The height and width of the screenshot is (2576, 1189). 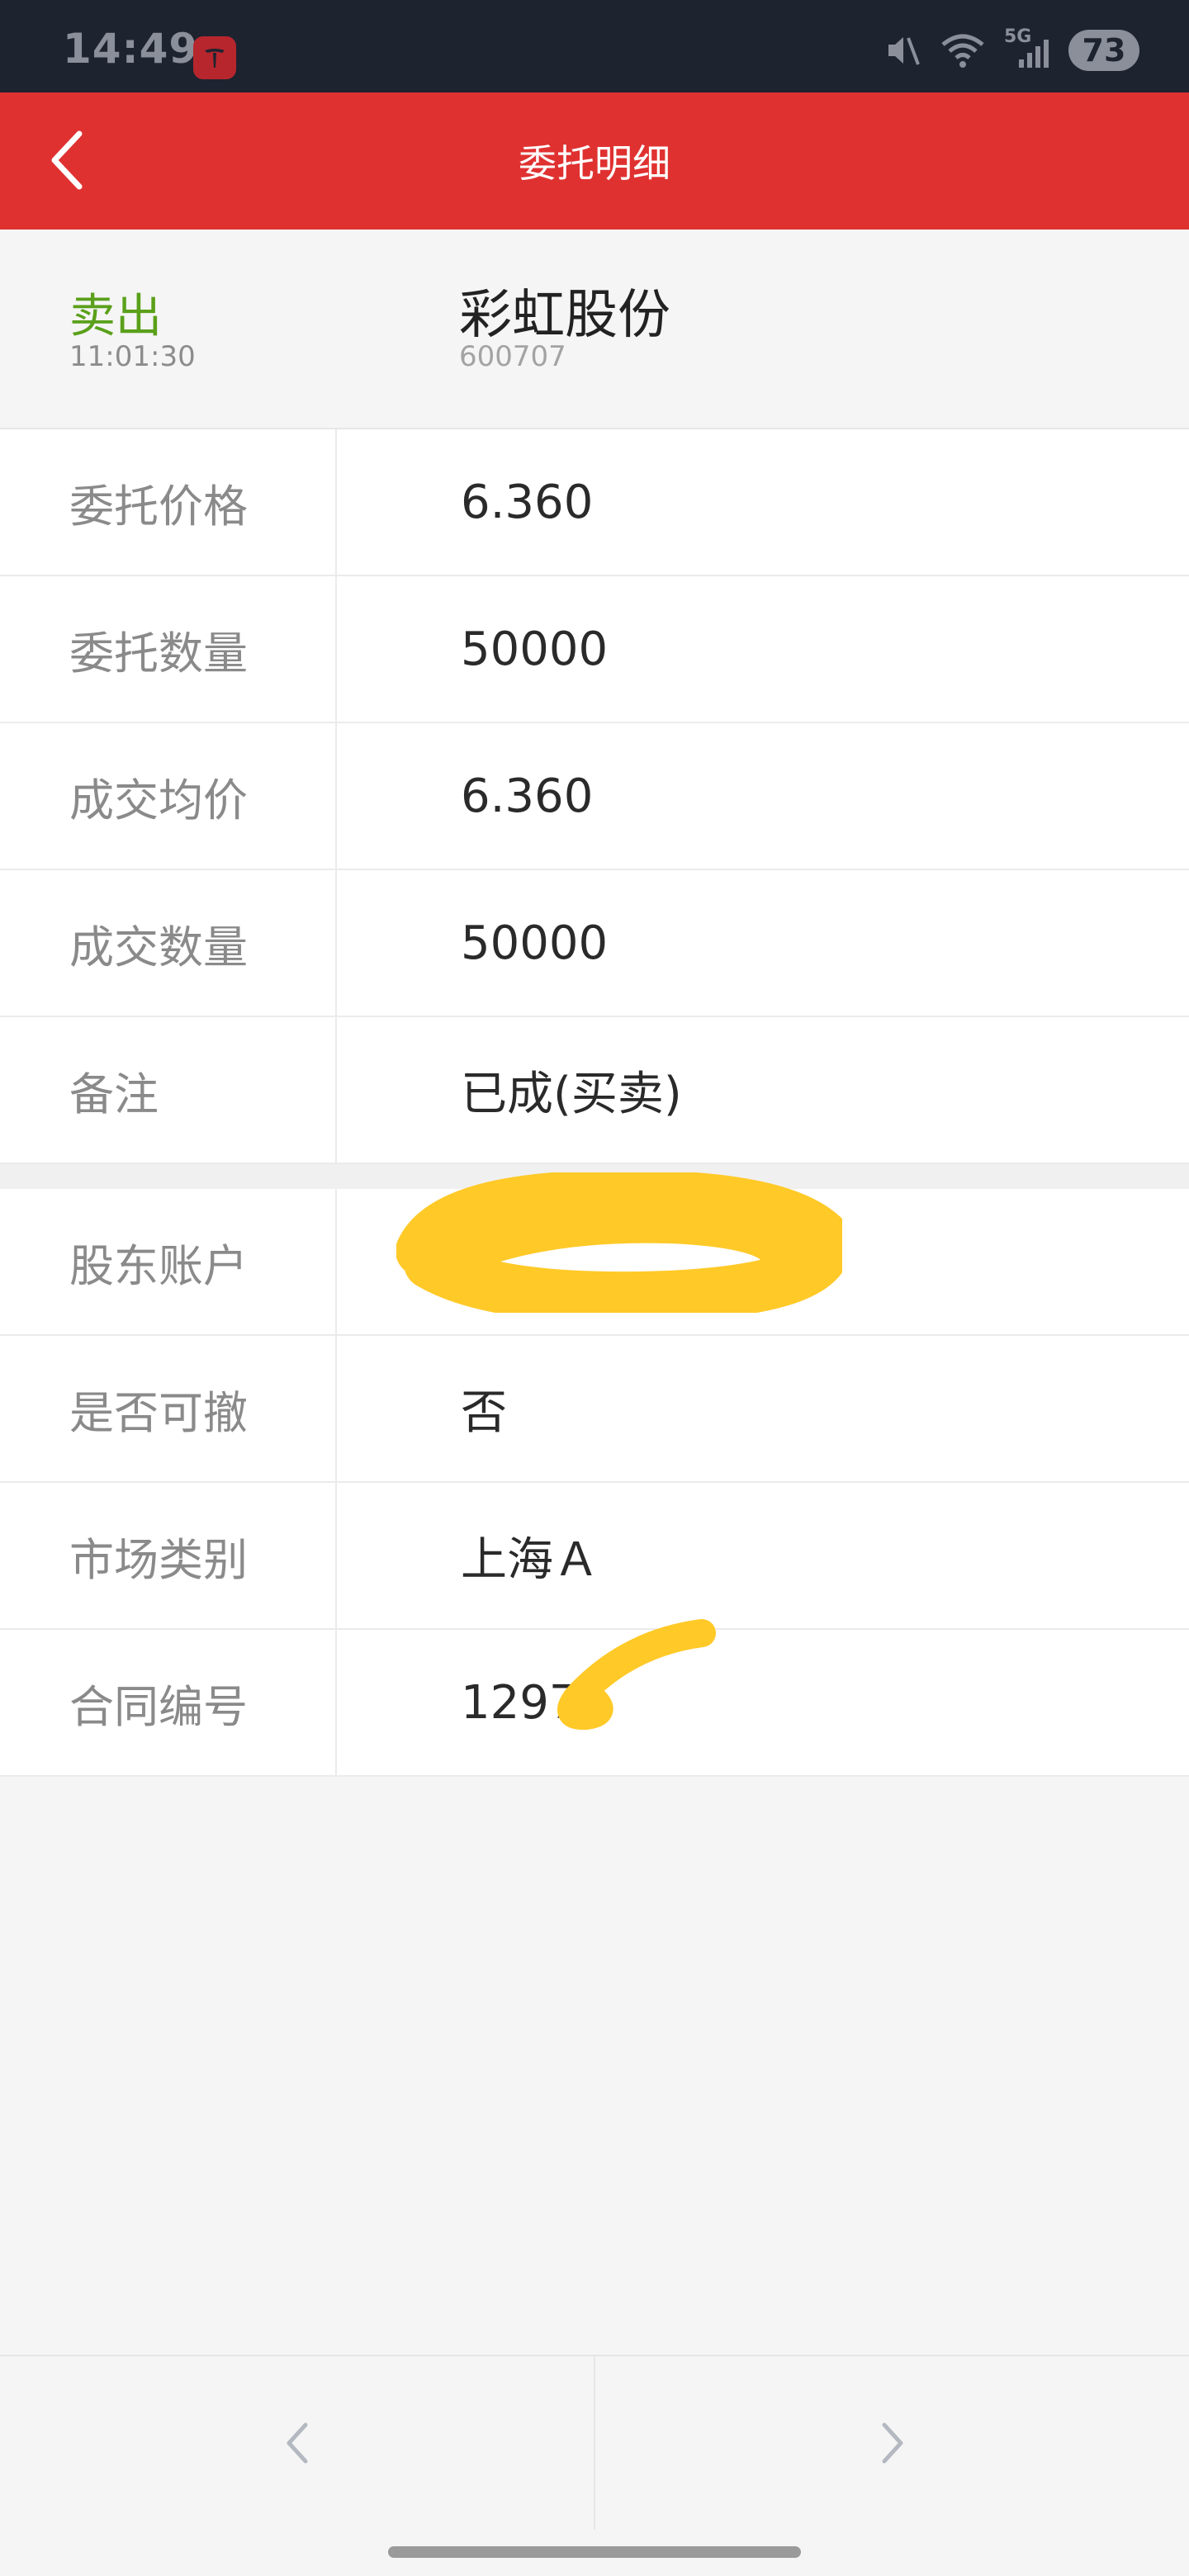 I want to click on detail-label: 是否可撤, so click(x=168, y=1408).